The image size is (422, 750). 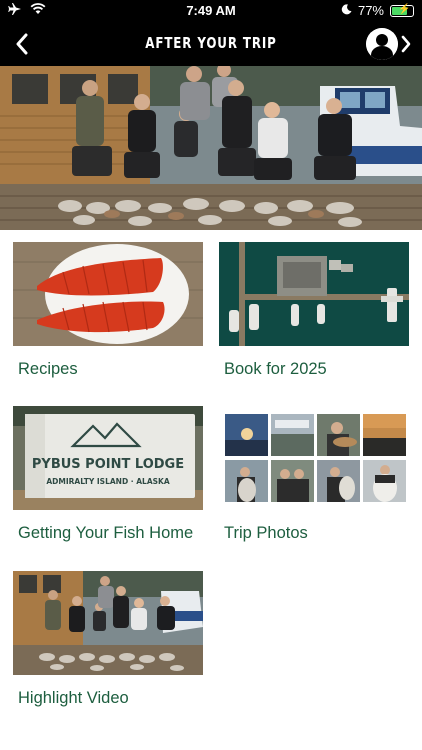 I want to click on lodge-box-location: ADMIRALTY ISLAND · ALASKA, so click(x=108, y=481).